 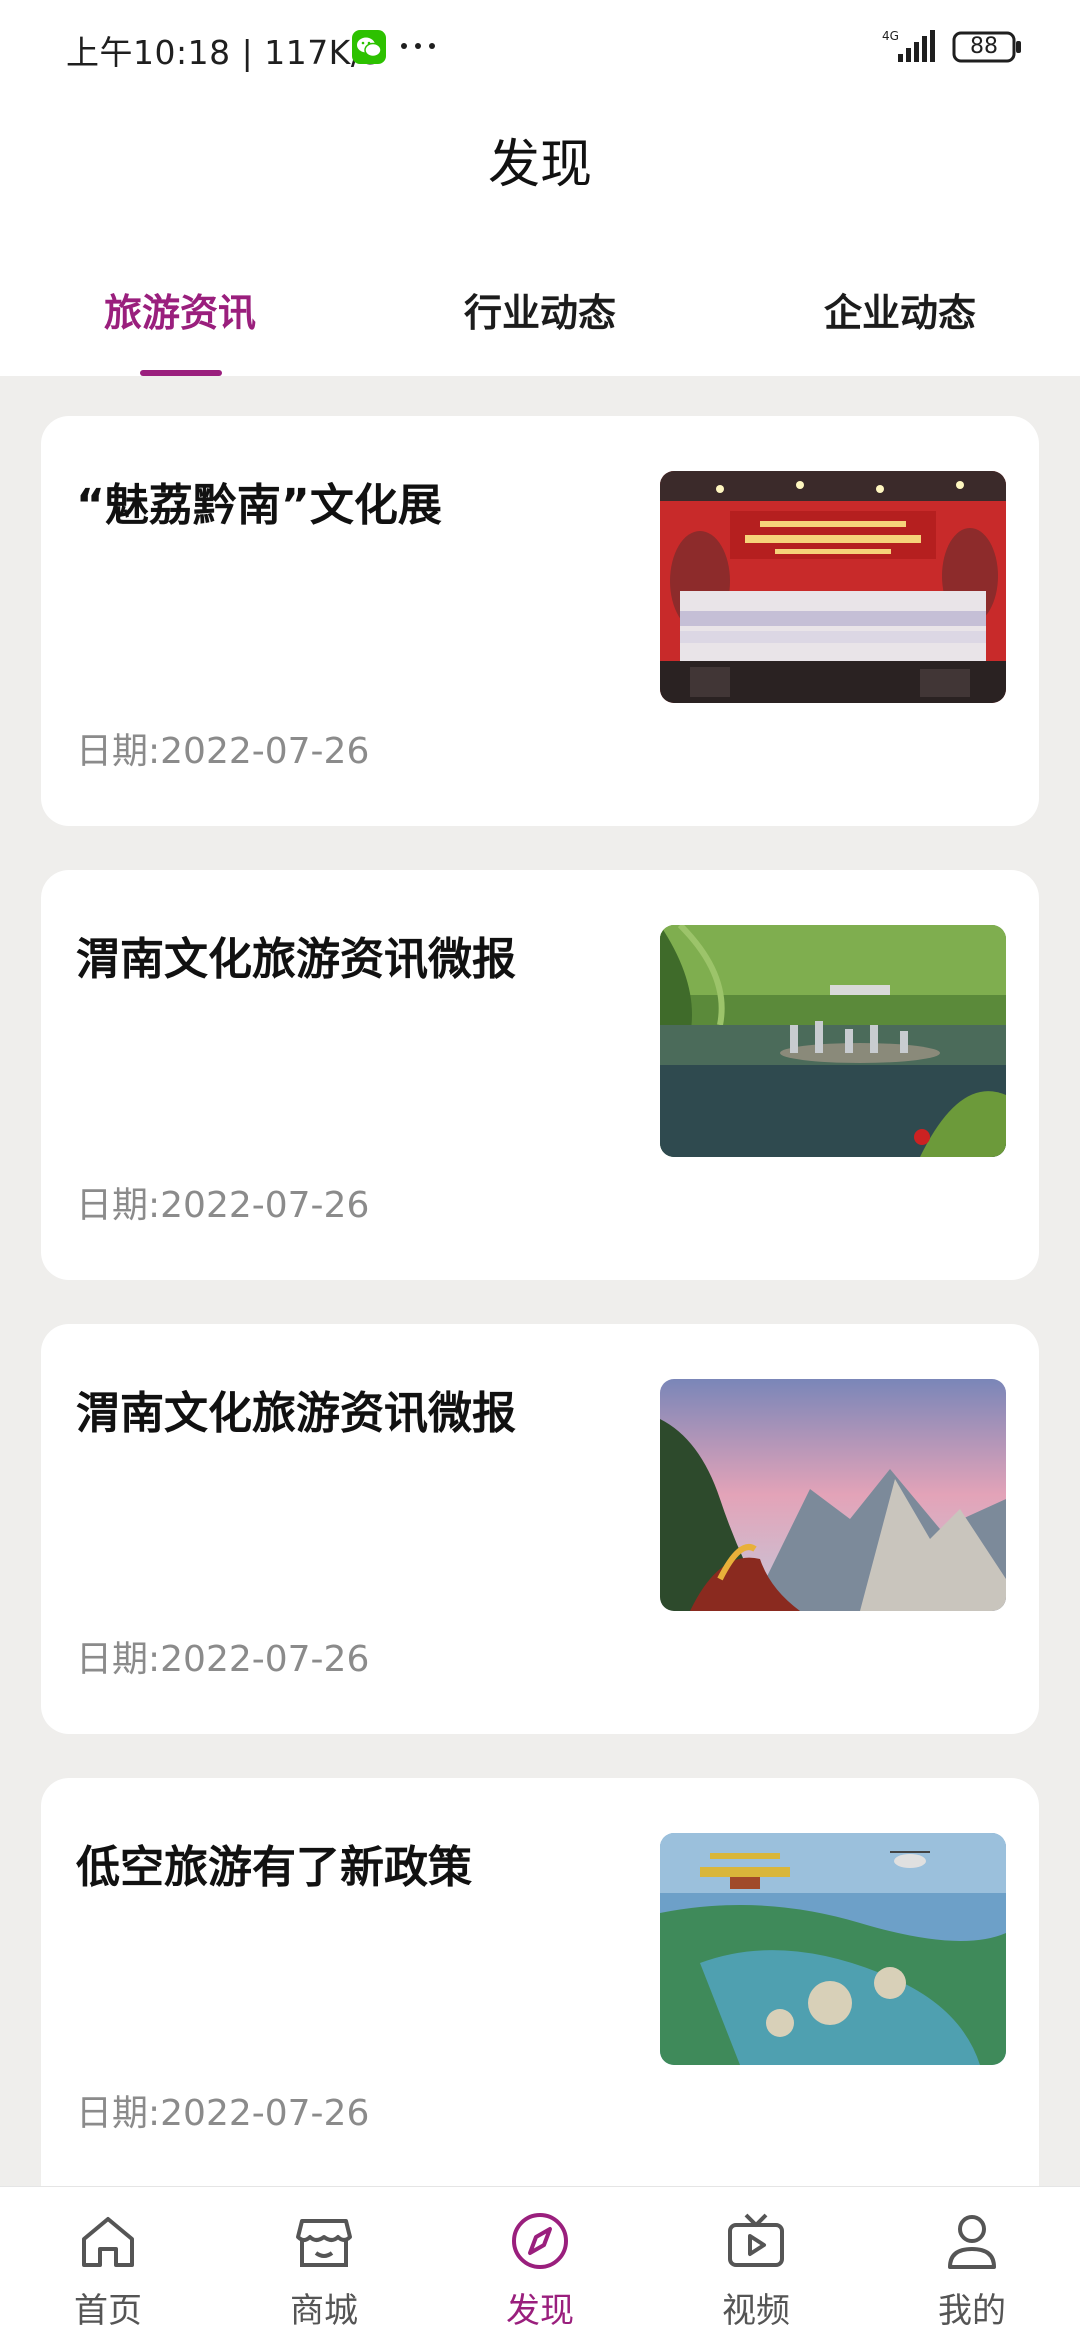 I want to click on nav-label: 首页, so click(x=108, y=2311).